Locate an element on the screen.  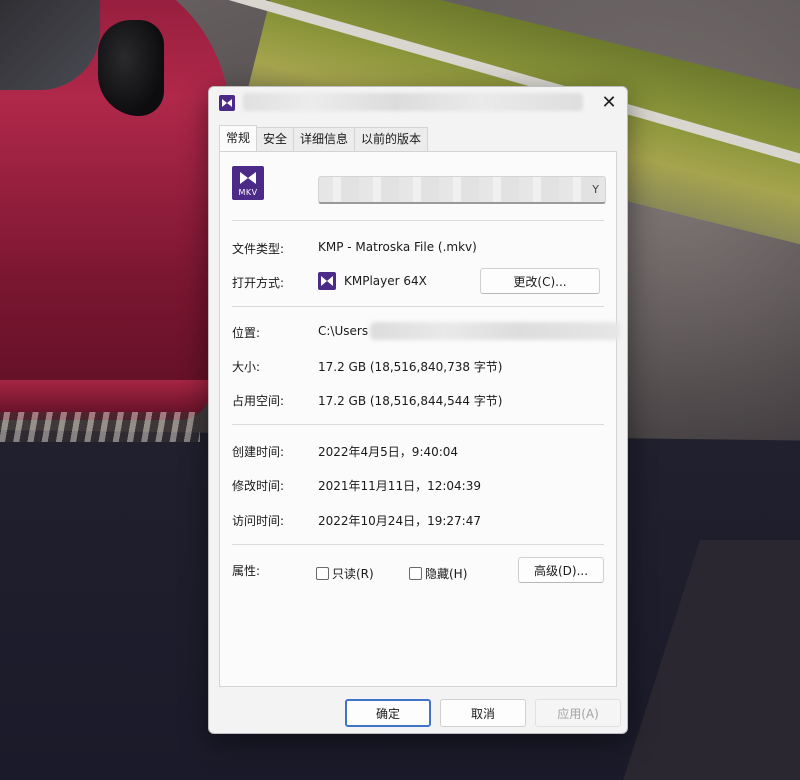
disk-size-value: 17.2 GB (18,516,844,544 字节) is located at coordinates (410, 401).